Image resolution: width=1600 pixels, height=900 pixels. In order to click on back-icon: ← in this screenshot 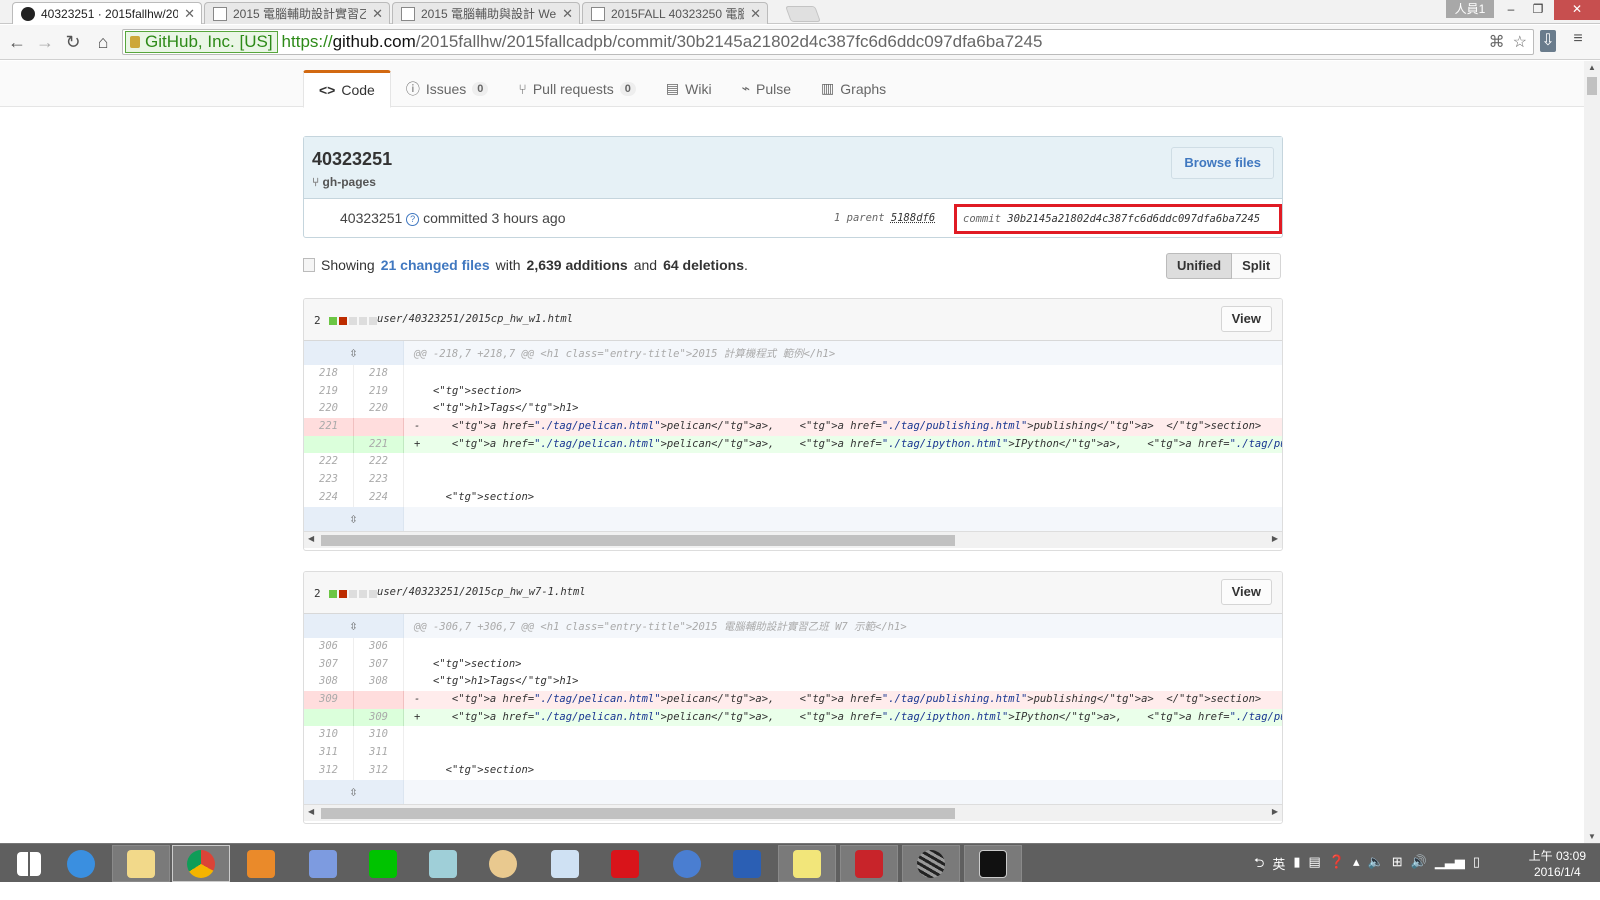, I will do `click(17, 42)`.